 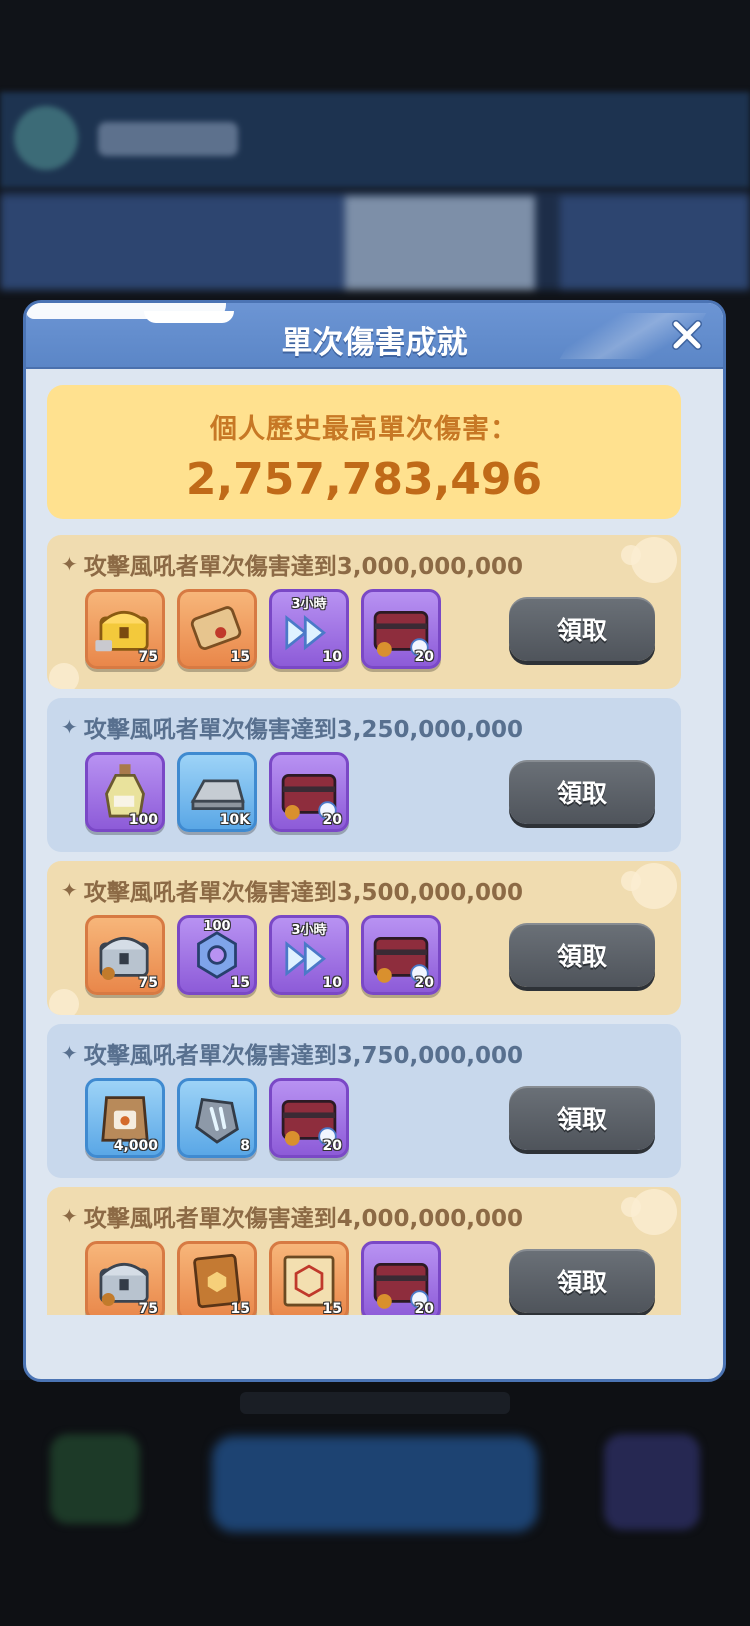 I want to click on reward-items: 75 15 3小時 10 20, so click(x=263, y=629).